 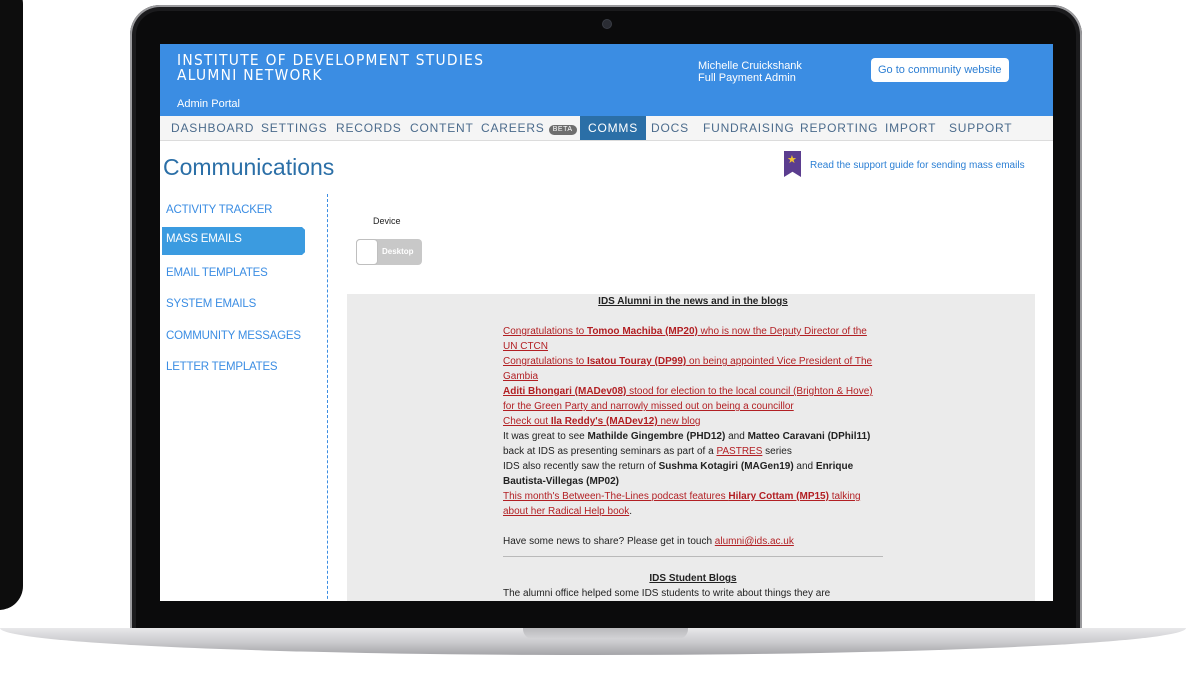 I want to click on user-info: Michelle Cruickshank Full Payment Admin, so click(x=750, y=72).